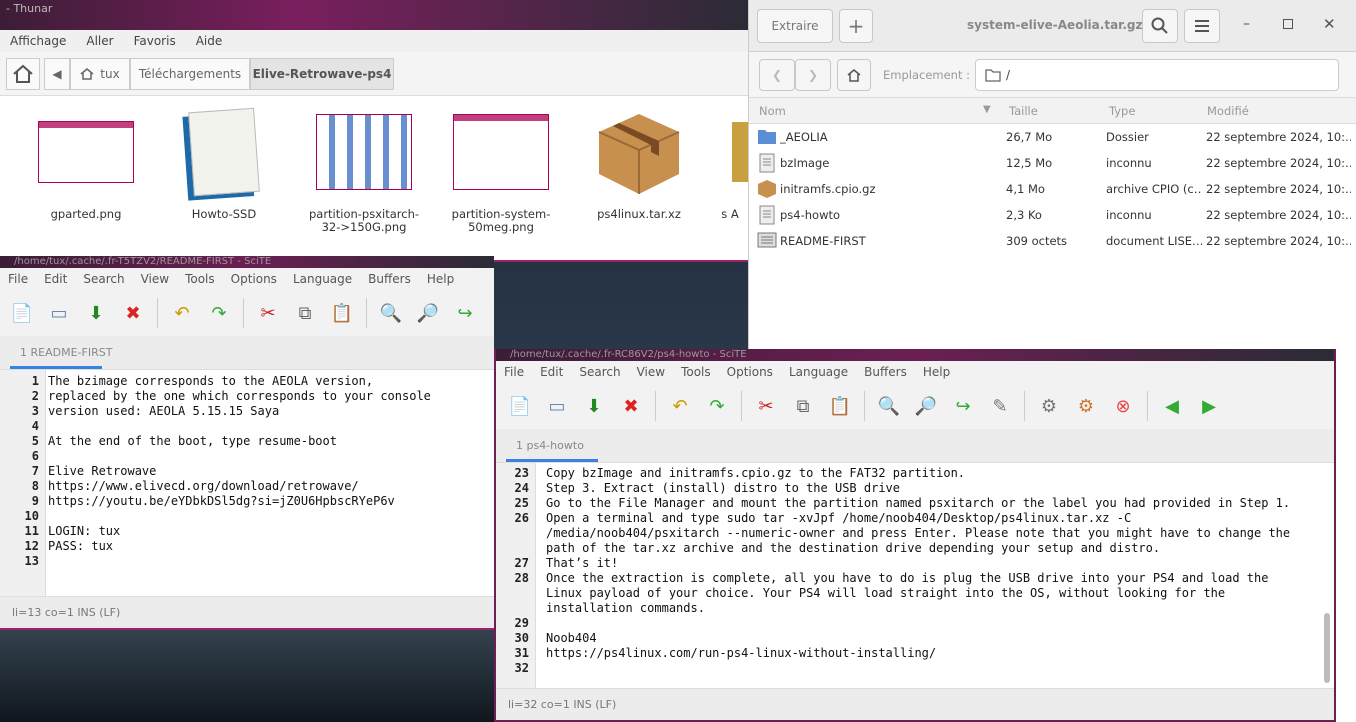  What do you see at coordinates (864, 406) in the screenshot?
I see `toolbar-separator` at bounding box center [864, 406].